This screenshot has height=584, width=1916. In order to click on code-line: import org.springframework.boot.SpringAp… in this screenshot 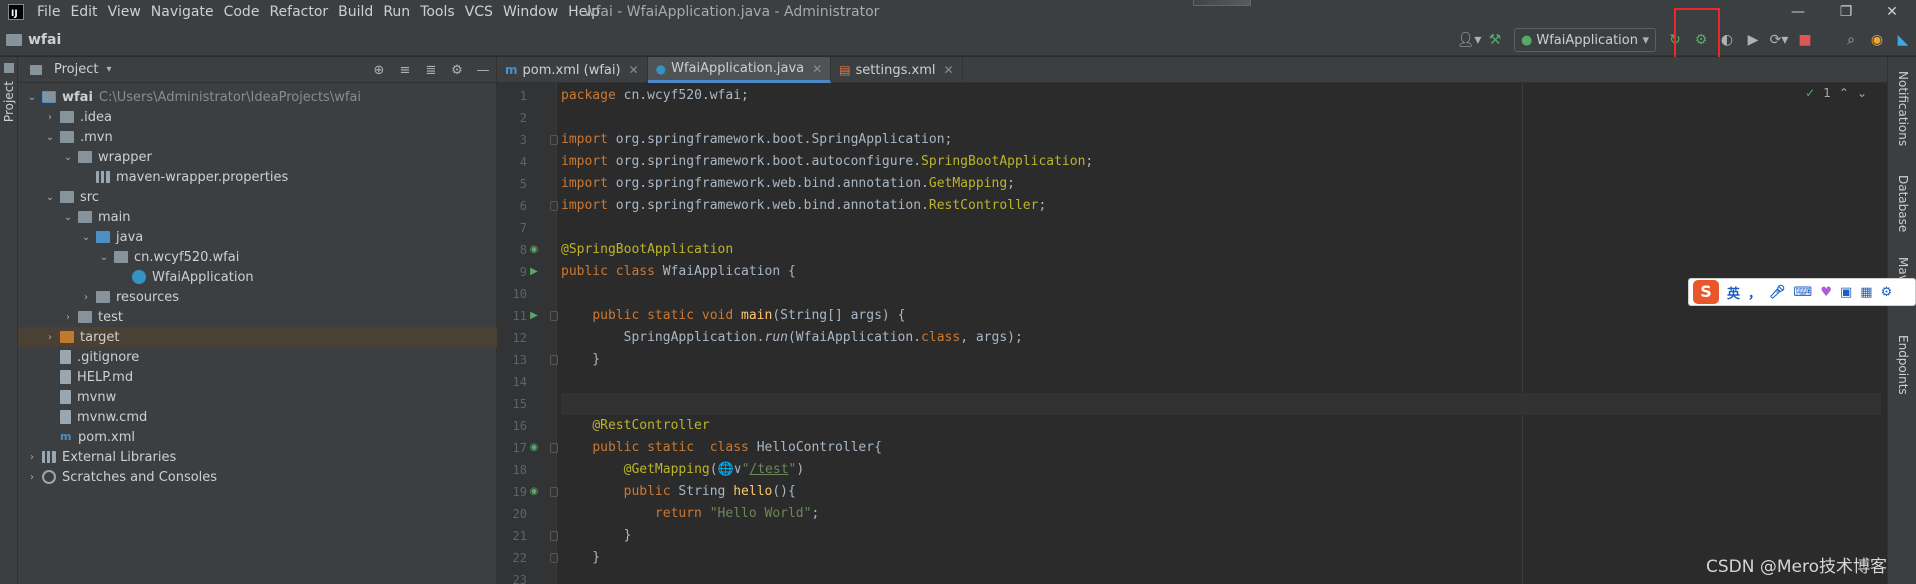, I will do `click(1221, 140)`.